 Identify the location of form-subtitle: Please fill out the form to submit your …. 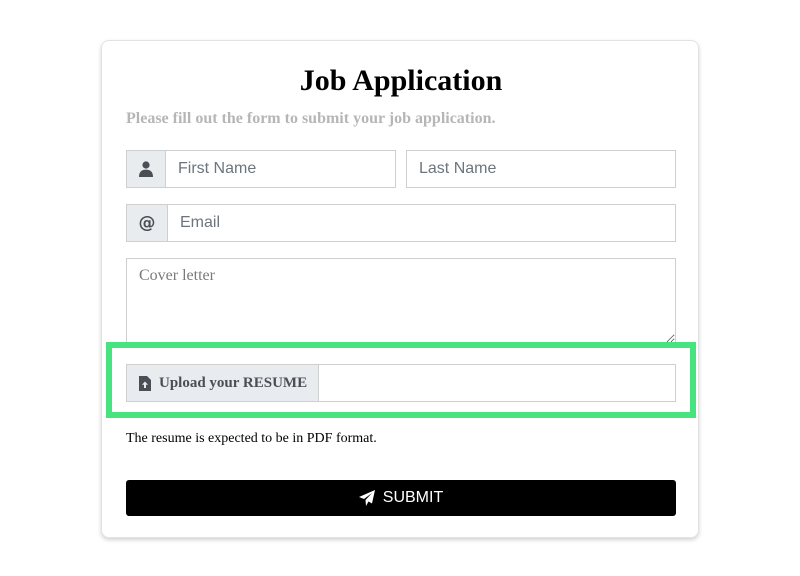
(311, 118).